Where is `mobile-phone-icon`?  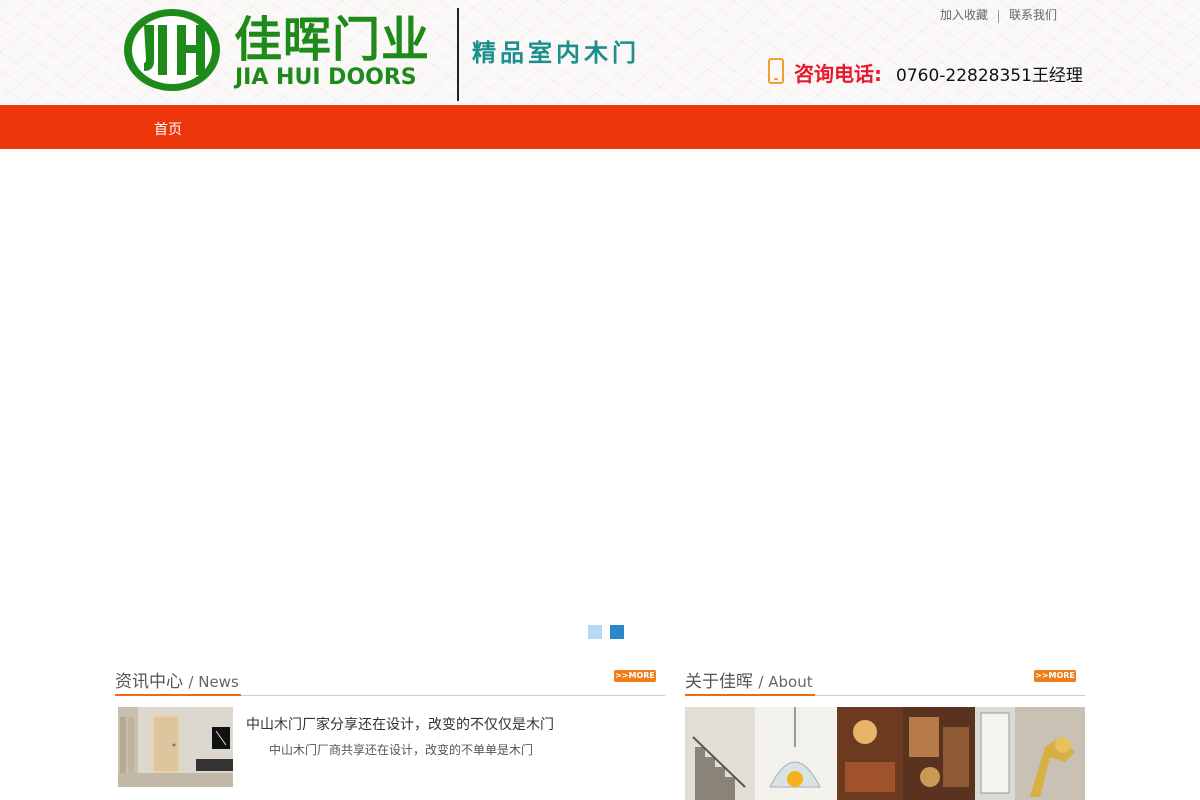
mobile-phone-icon is located at coordinates (776, 71).